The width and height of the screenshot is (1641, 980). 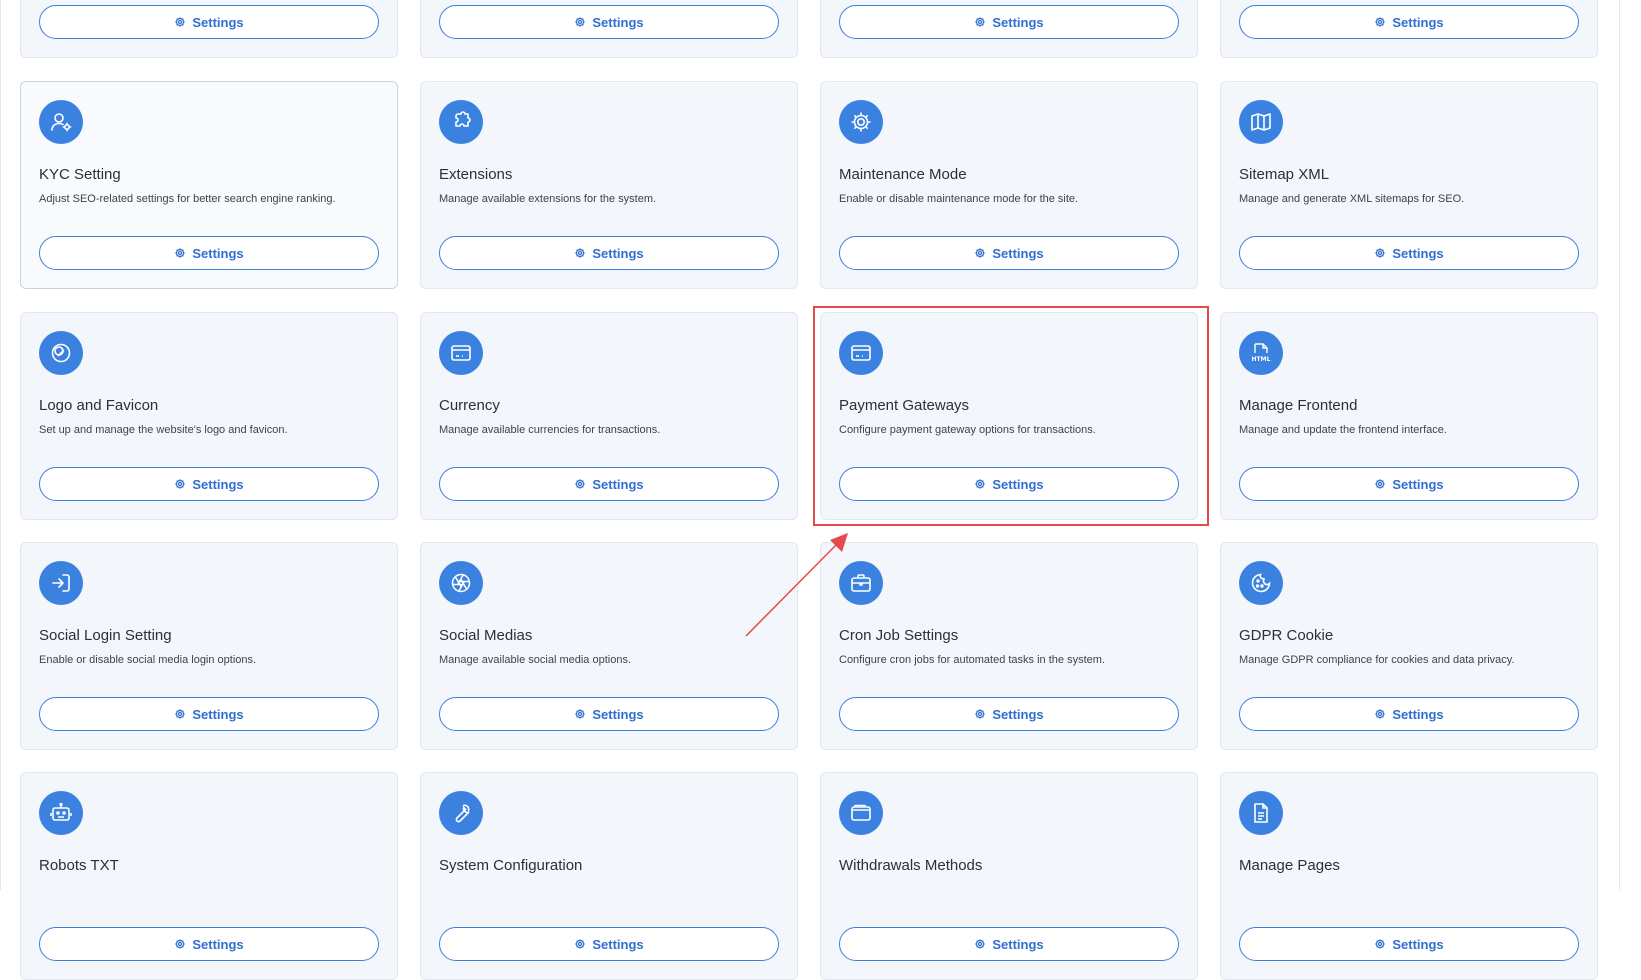 I want to click on card-title: Payment Gateways, so click(x=904, y=405).